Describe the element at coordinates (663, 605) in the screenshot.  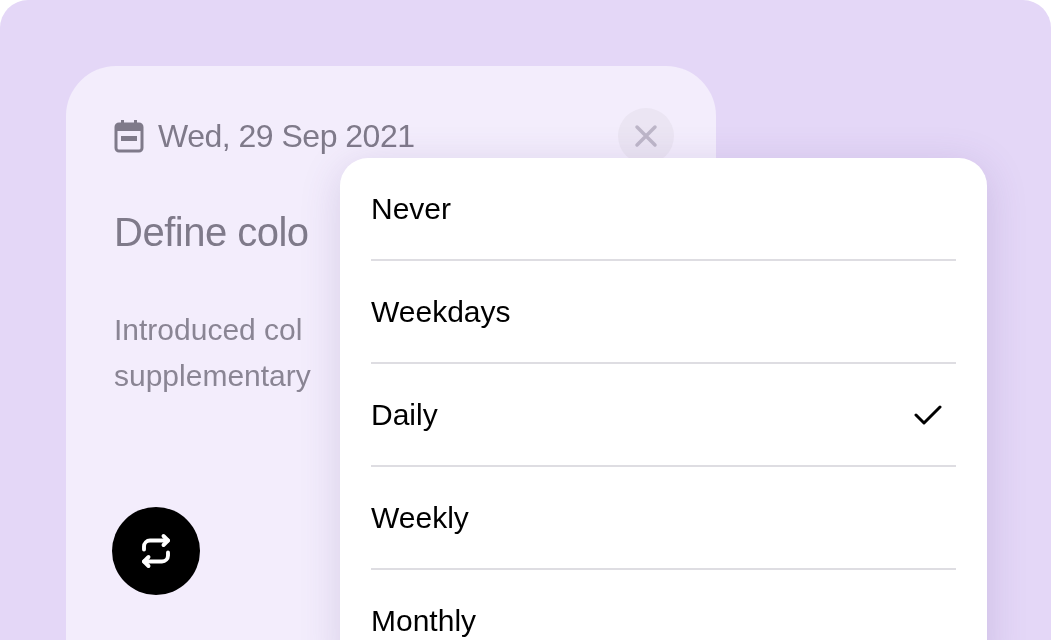
I see `menu-option: Monthly` at that location.